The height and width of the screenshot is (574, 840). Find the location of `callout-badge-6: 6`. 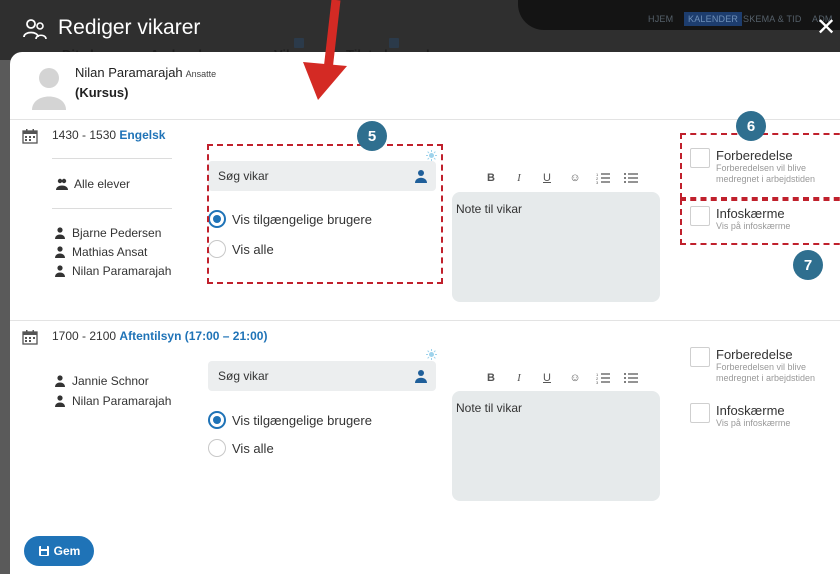

callout-badge-6: 6 is located at coordinates (751, 126).